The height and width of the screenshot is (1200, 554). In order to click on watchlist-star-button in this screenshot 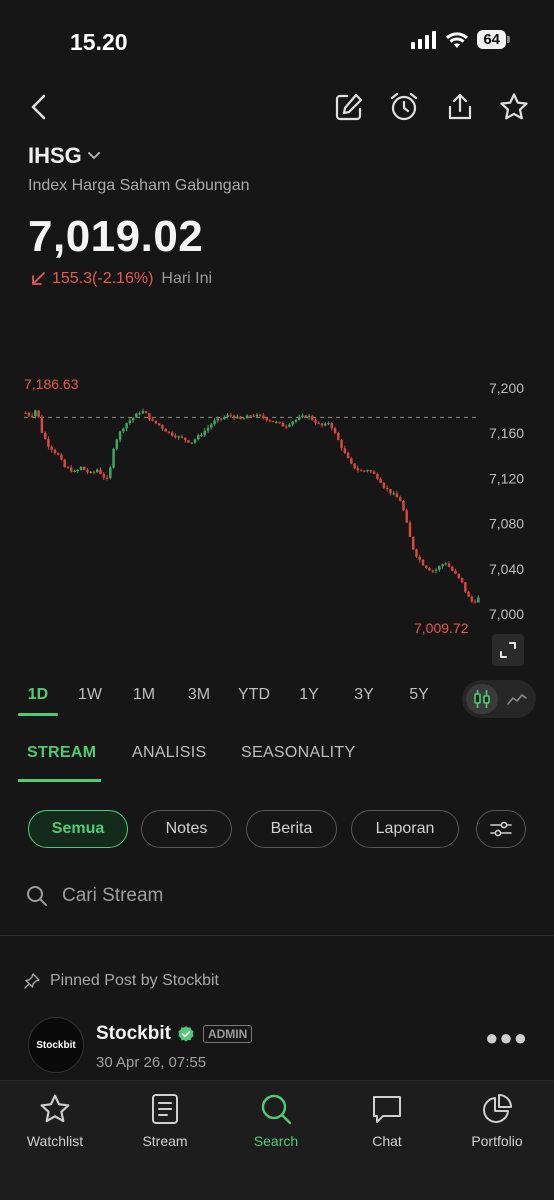, I will do `click(514, 107)`.